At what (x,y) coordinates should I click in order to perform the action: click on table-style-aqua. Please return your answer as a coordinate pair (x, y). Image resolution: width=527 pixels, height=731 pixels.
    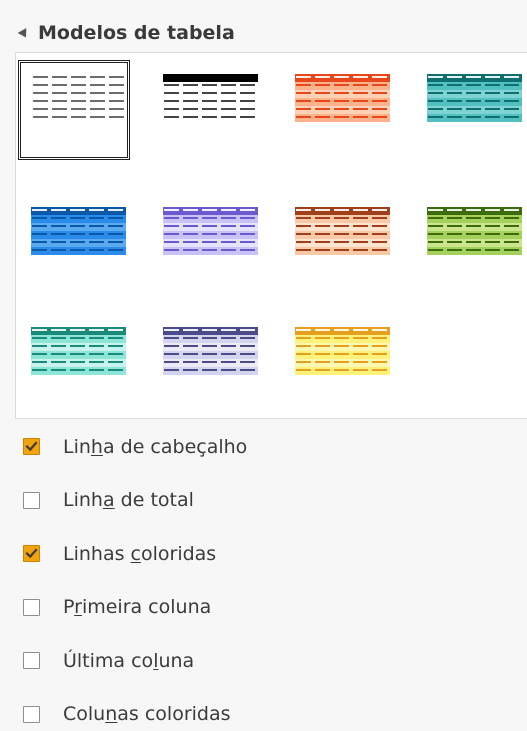
    Looking at the image, I should click on (74, 363).